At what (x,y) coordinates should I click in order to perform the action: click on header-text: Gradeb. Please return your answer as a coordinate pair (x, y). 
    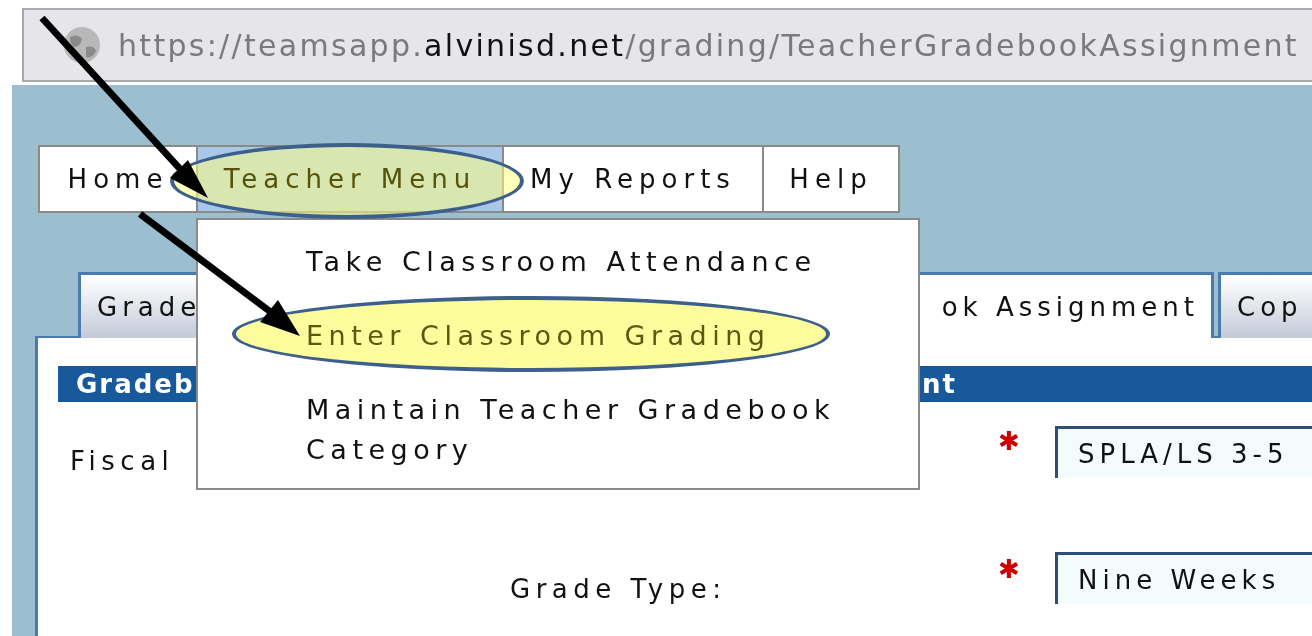
    Looking at the image, I should click on (136, 384).